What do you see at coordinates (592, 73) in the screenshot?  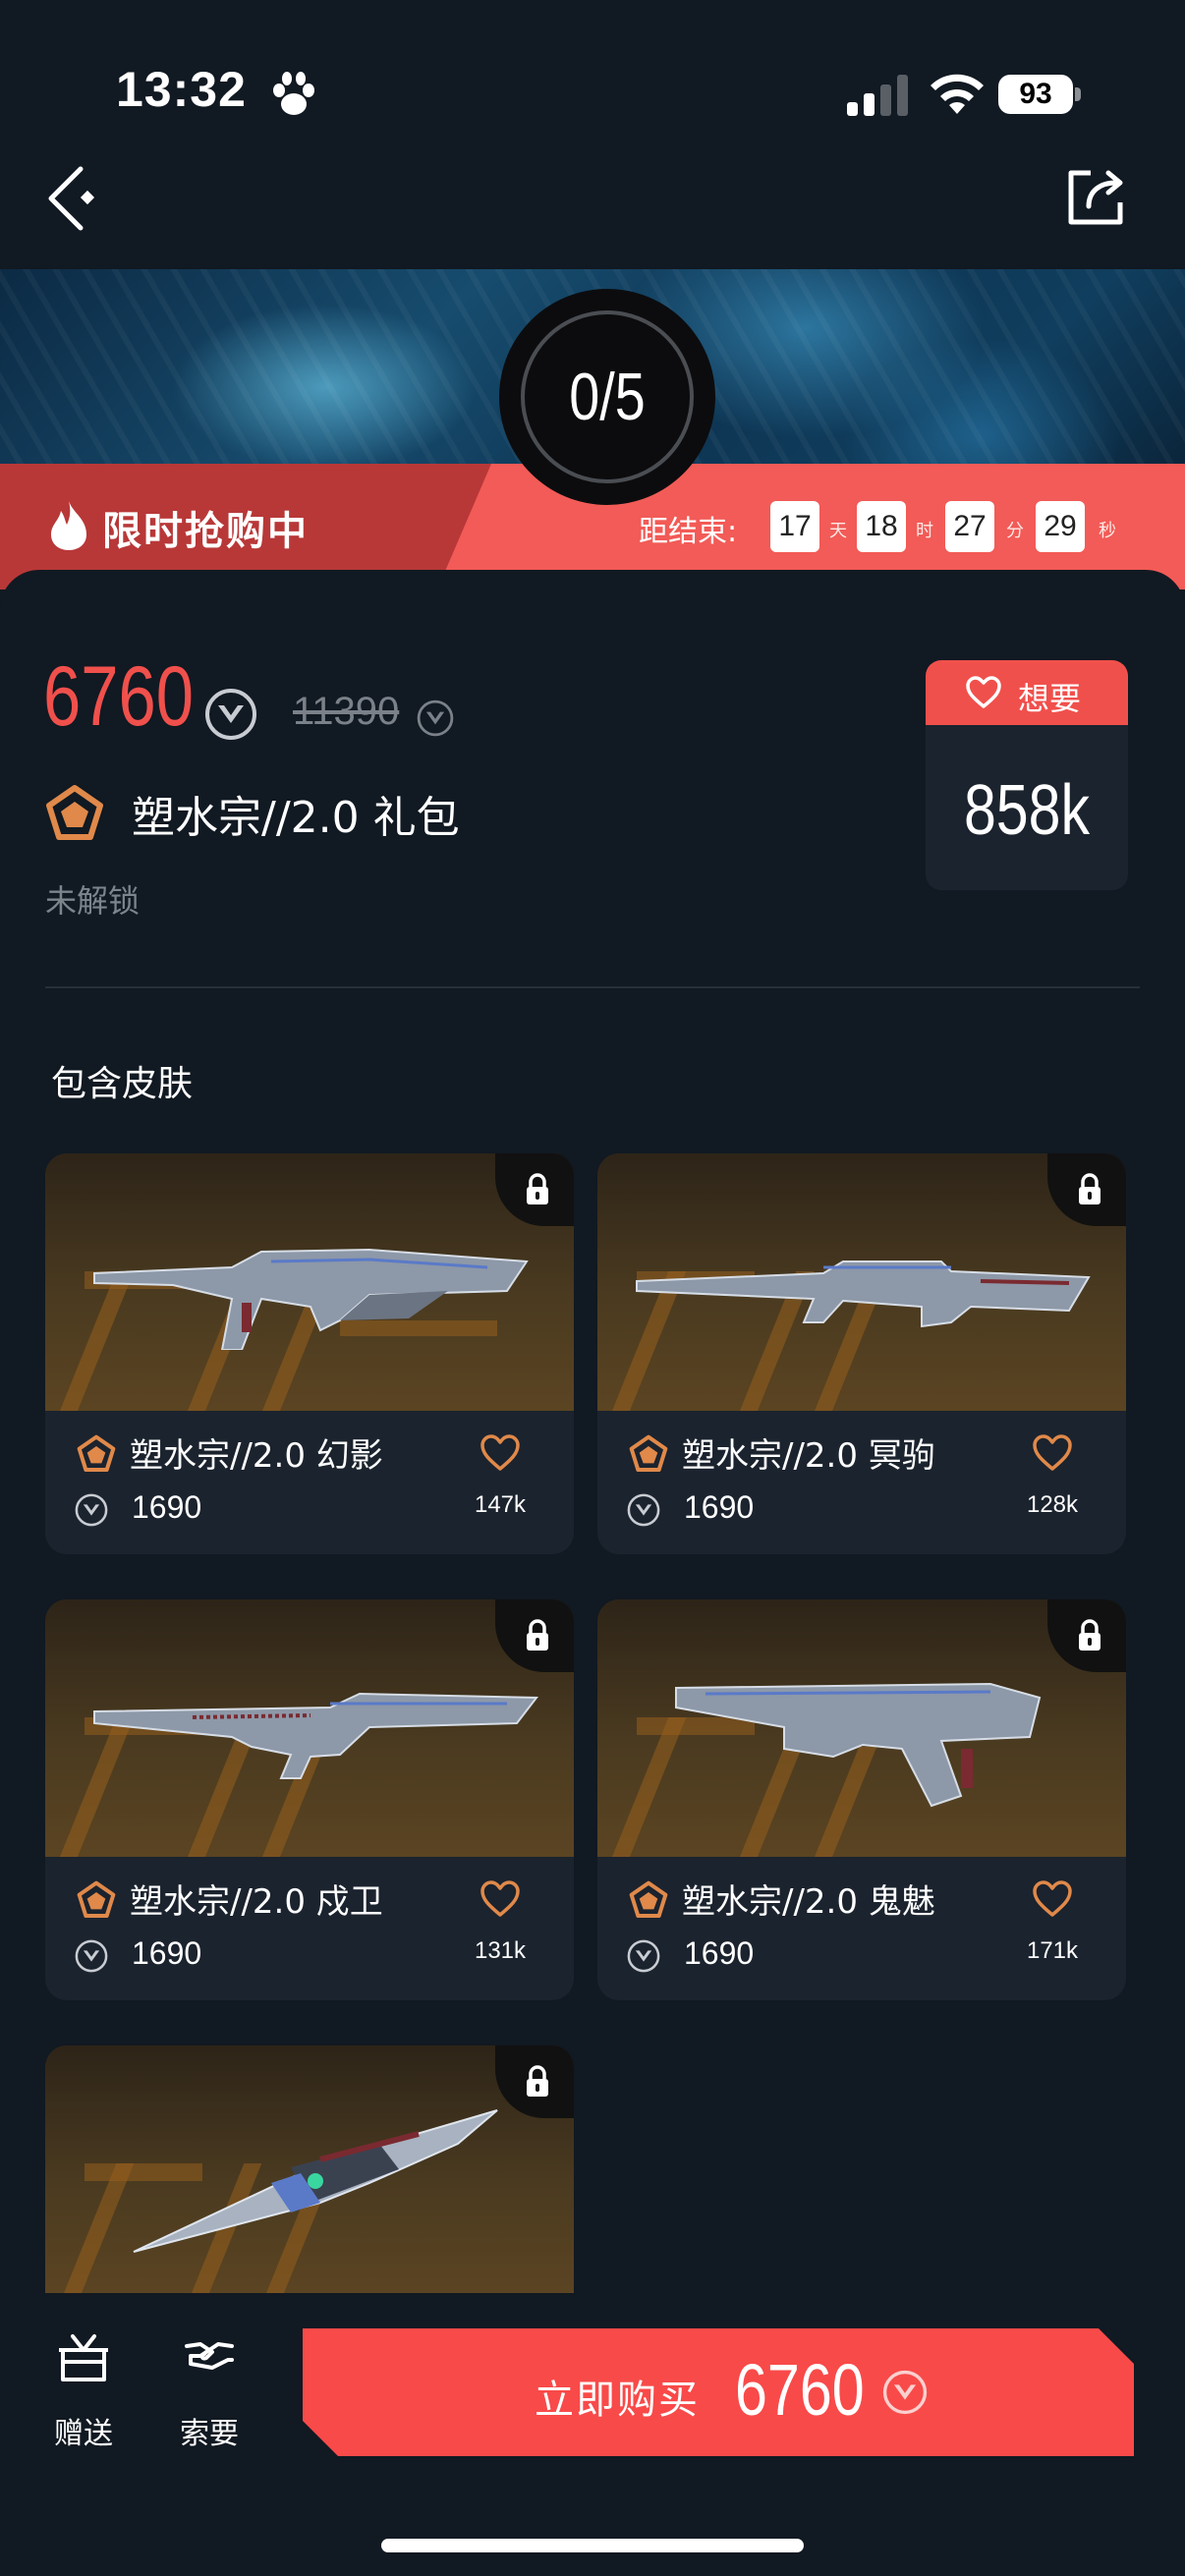 I see `status-bar: 13:32 93` at bounding box center [592, 73].